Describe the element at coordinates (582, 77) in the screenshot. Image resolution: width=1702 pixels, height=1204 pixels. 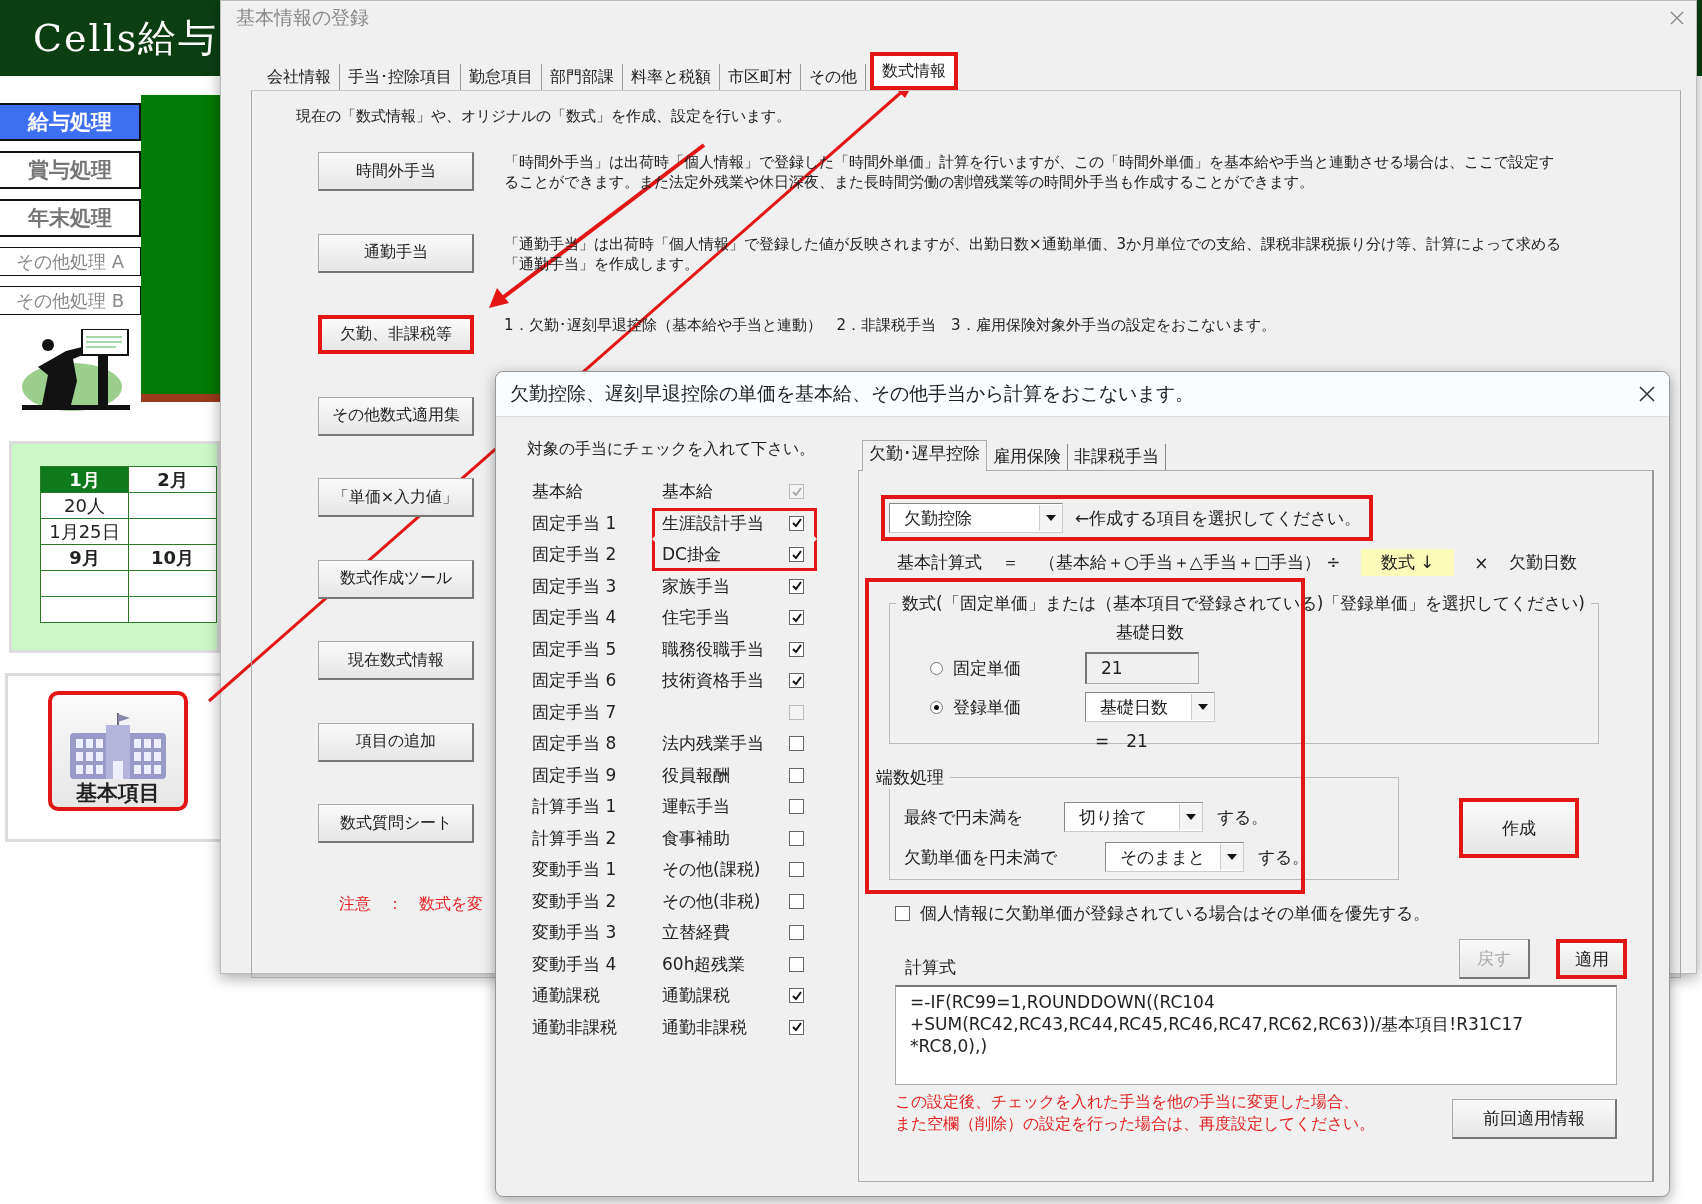
I see `tab: 部門部課` at that location.